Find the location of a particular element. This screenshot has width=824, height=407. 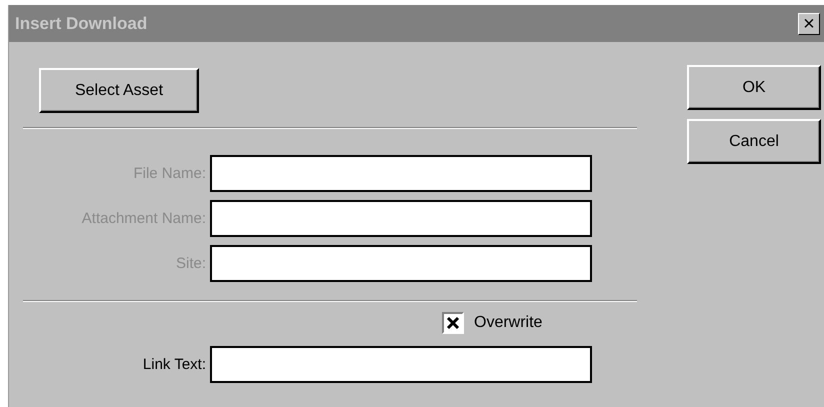

input-field is located at coordinates (401, 364).